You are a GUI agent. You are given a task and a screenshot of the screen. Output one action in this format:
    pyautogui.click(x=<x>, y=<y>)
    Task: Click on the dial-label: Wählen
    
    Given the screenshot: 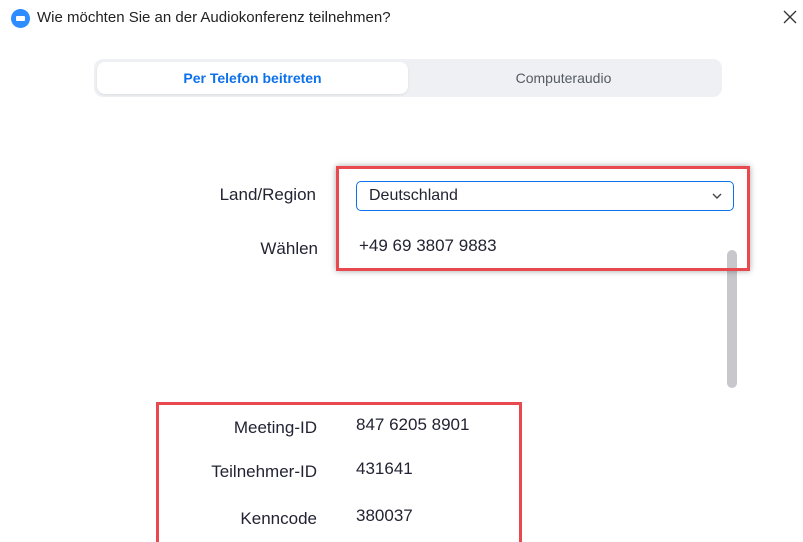 What is the action you would take?
    pyautogui.click(x=289, y=248)
    